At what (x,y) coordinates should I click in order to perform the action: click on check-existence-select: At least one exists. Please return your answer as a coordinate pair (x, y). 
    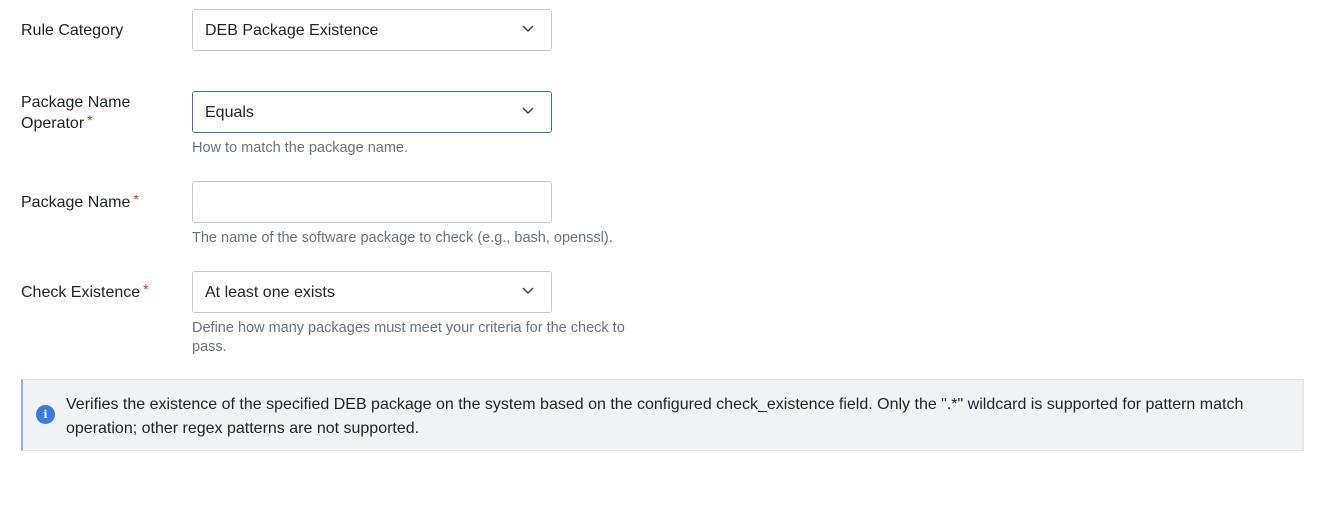
    Looking at the image, I should click on (372, 292).